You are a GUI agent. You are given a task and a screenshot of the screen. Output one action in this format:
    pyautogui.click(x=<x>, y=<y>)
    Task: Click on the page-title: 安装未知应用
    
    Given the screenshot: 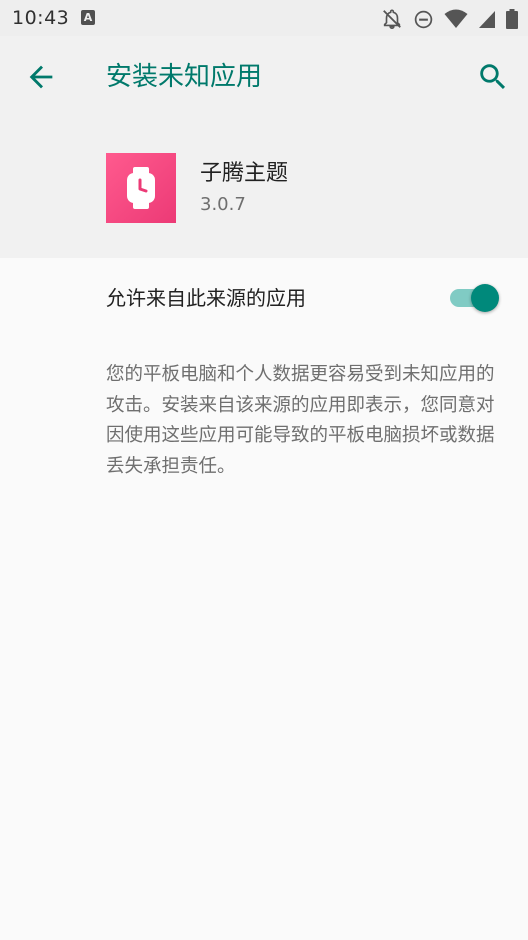 What is the action you would take?
    pyautogui.click(x=184, y=77)
    